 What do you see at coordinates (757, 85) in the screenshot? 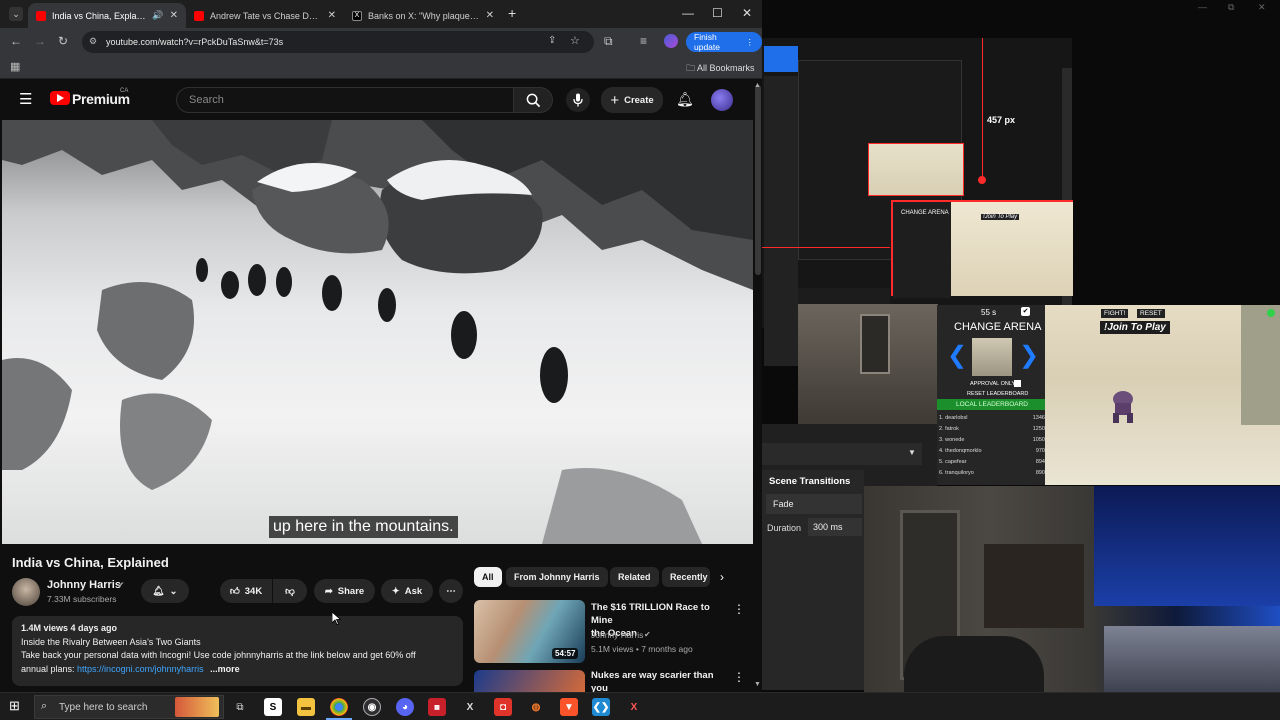
I see `scroll-up-icon: ▲` at bounding box center [757, 85].